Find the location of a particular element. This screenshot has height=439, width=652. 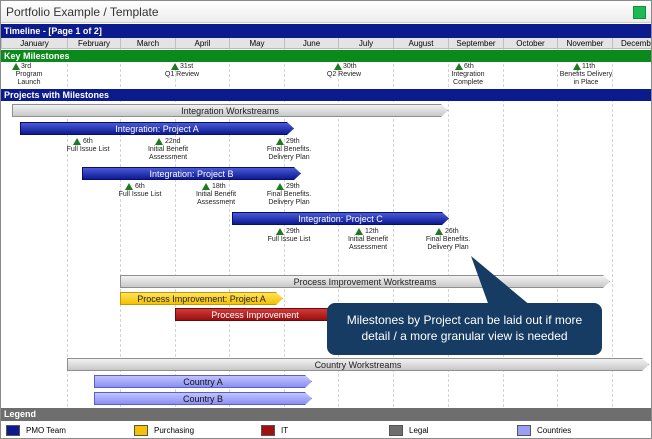

process-improvement-workstreams-bar: Process Improvement Workstreams is located at coordinates (365, 281).